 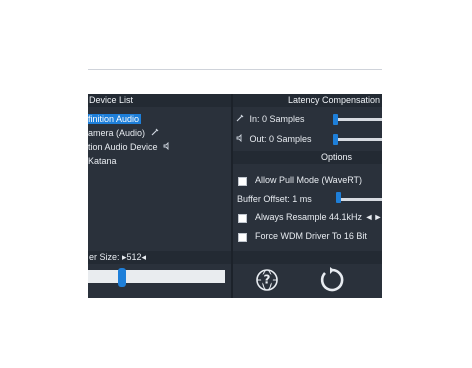 What do you see at coordinates (318, 217) in the screenshot?
I see `always-resample-label: Always Resample 44.1kHz ◄►` at bounding box center [318, 217].